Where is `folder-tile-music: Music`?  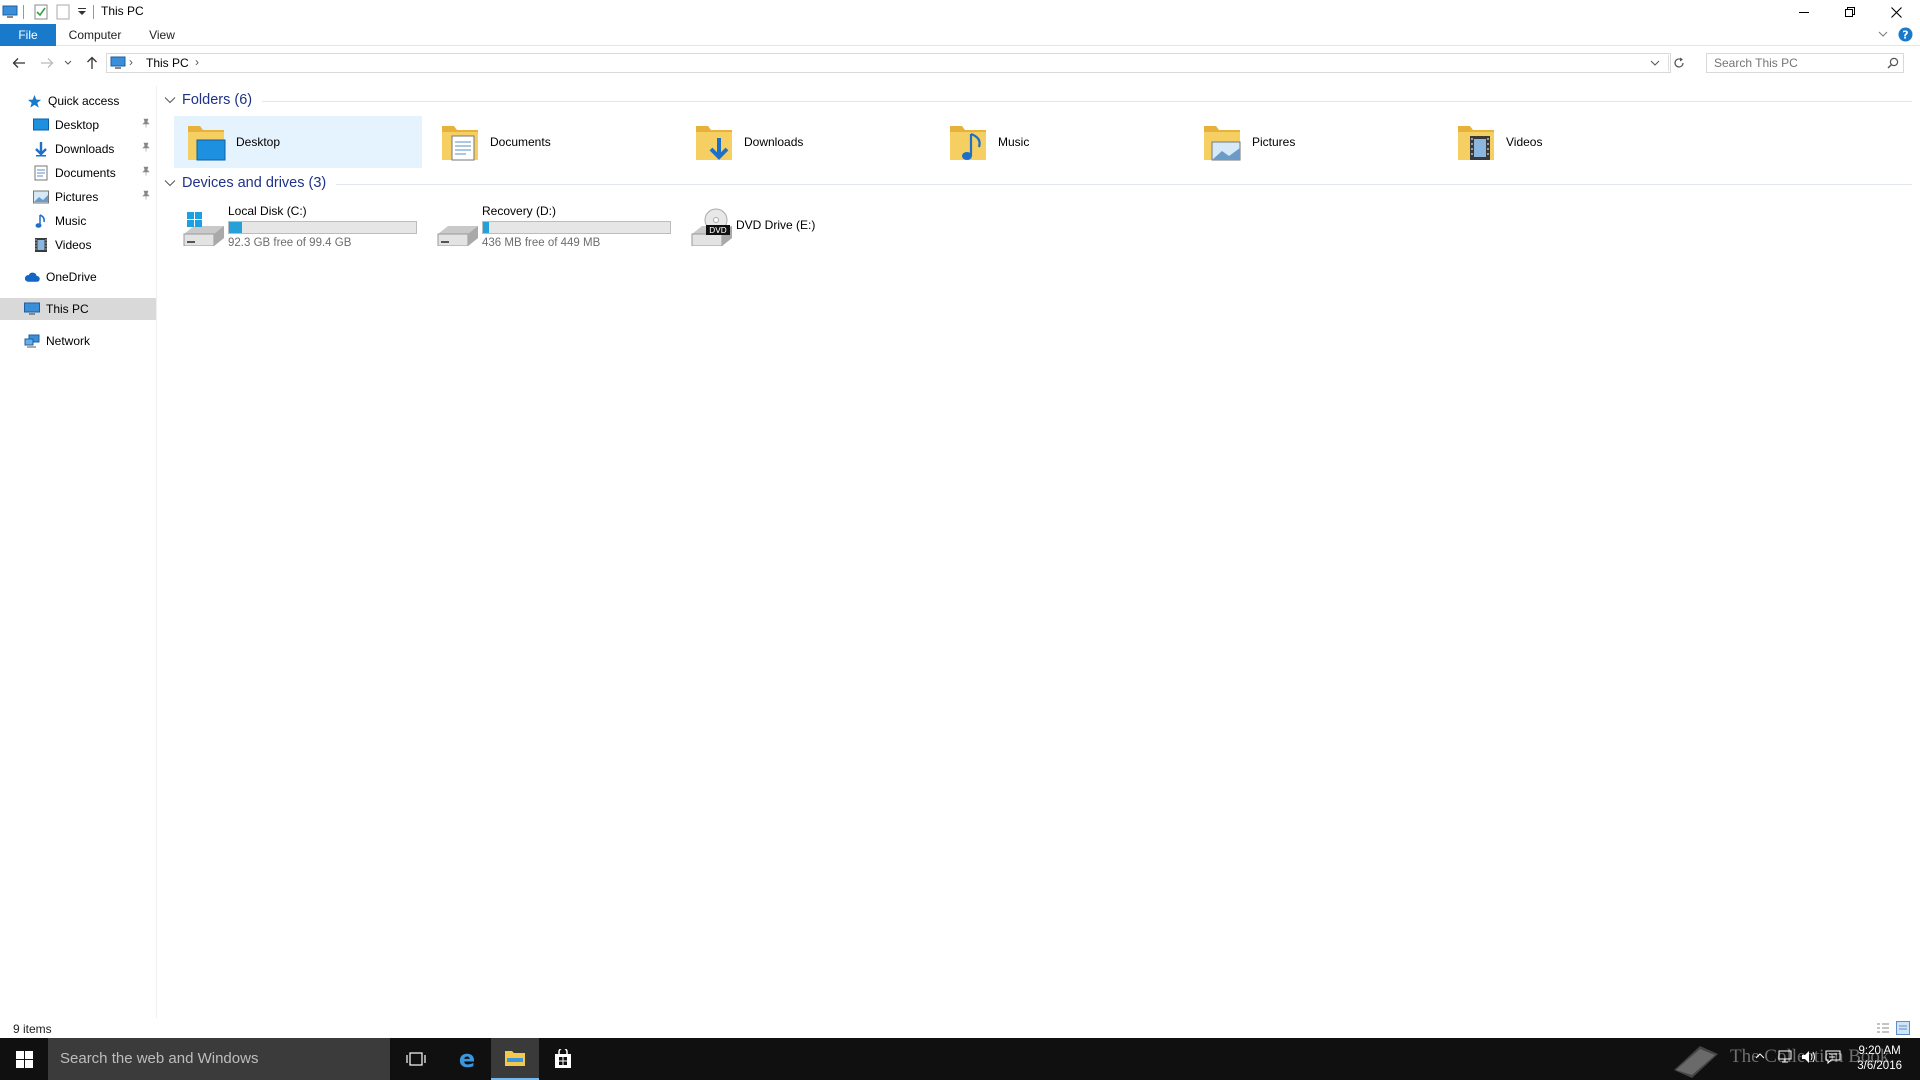 folder-tile-music: Music is located at coordinates (1060, 142).